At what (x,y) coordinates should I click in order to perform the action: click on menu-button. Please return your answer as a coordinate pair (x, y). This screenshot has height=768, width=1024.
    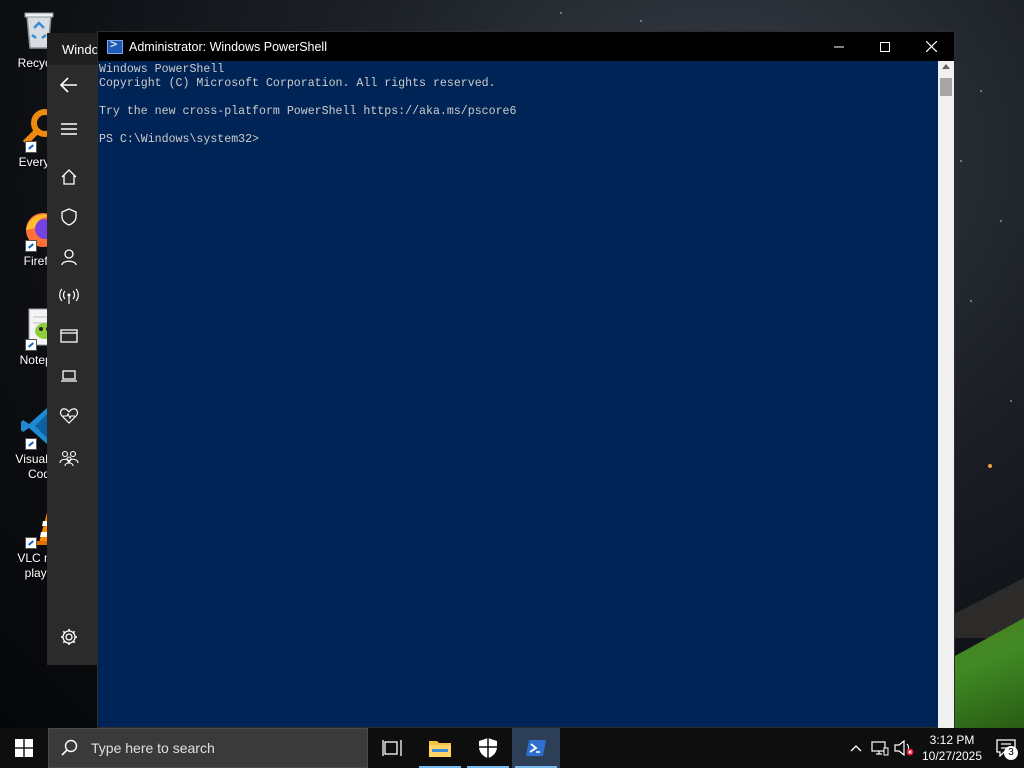
    Looking at the image, I should click on (69, 129).